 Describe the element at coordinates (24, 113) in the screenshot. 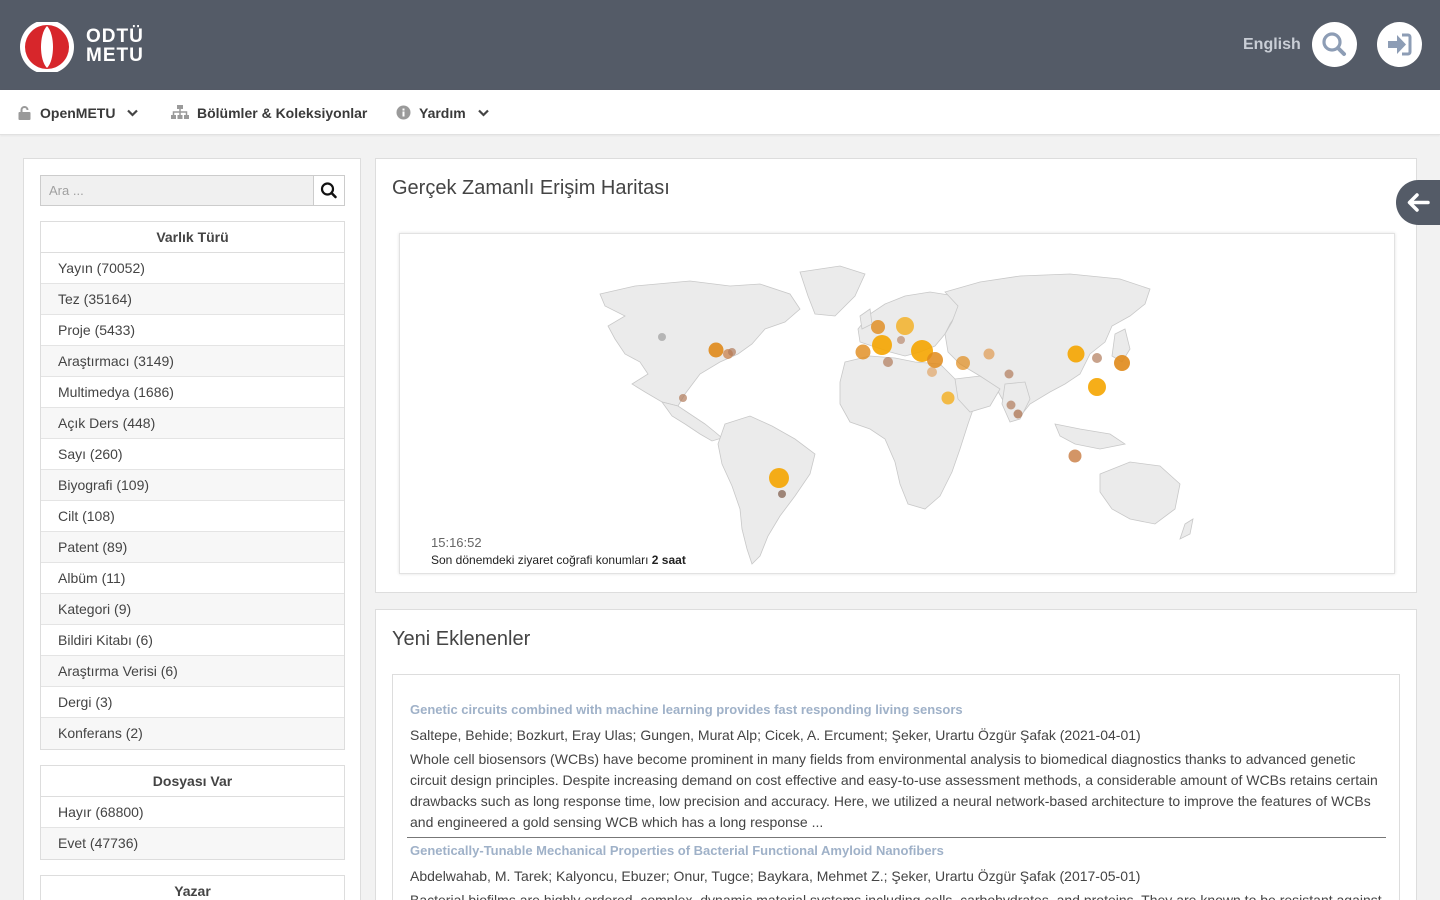

I see `lock-icon` at that location.